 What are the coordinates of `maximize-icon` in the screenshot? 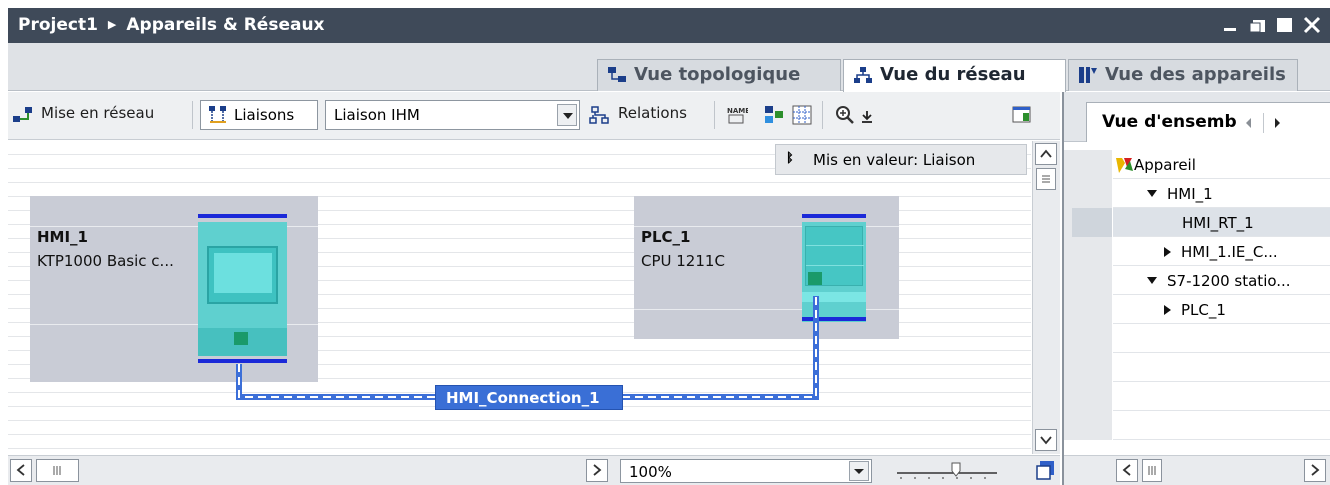 It's located at (1285, 25).